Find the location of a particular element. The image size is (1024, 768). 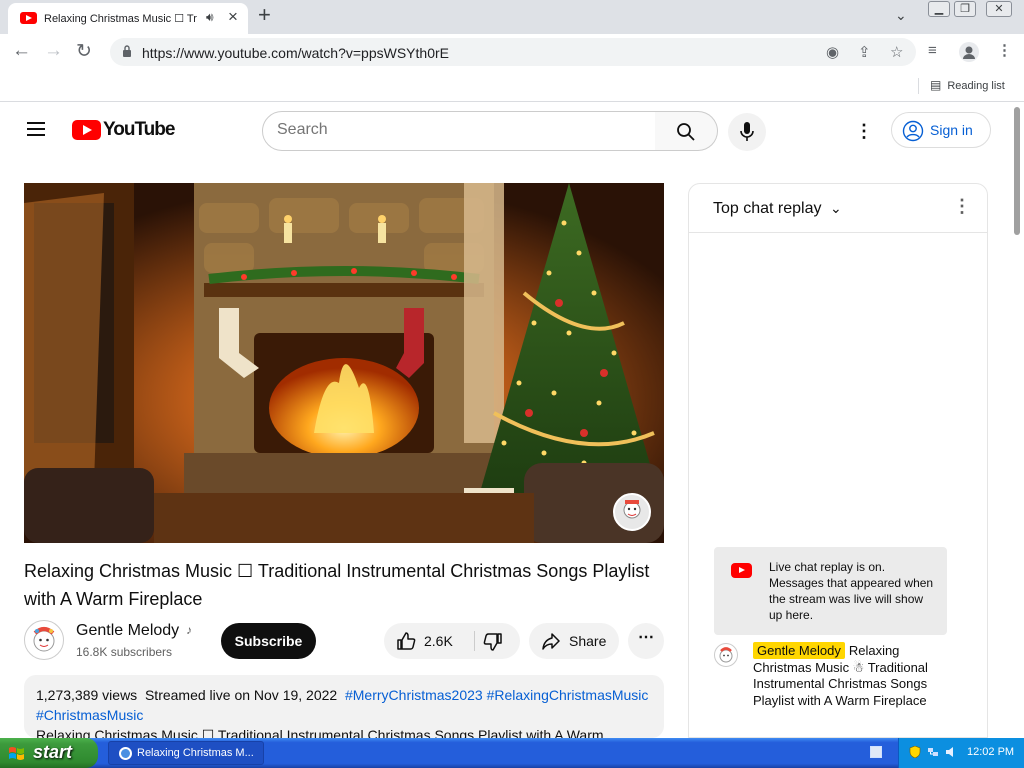

reload-icon: ↻ is located at coordinates (84, 51).